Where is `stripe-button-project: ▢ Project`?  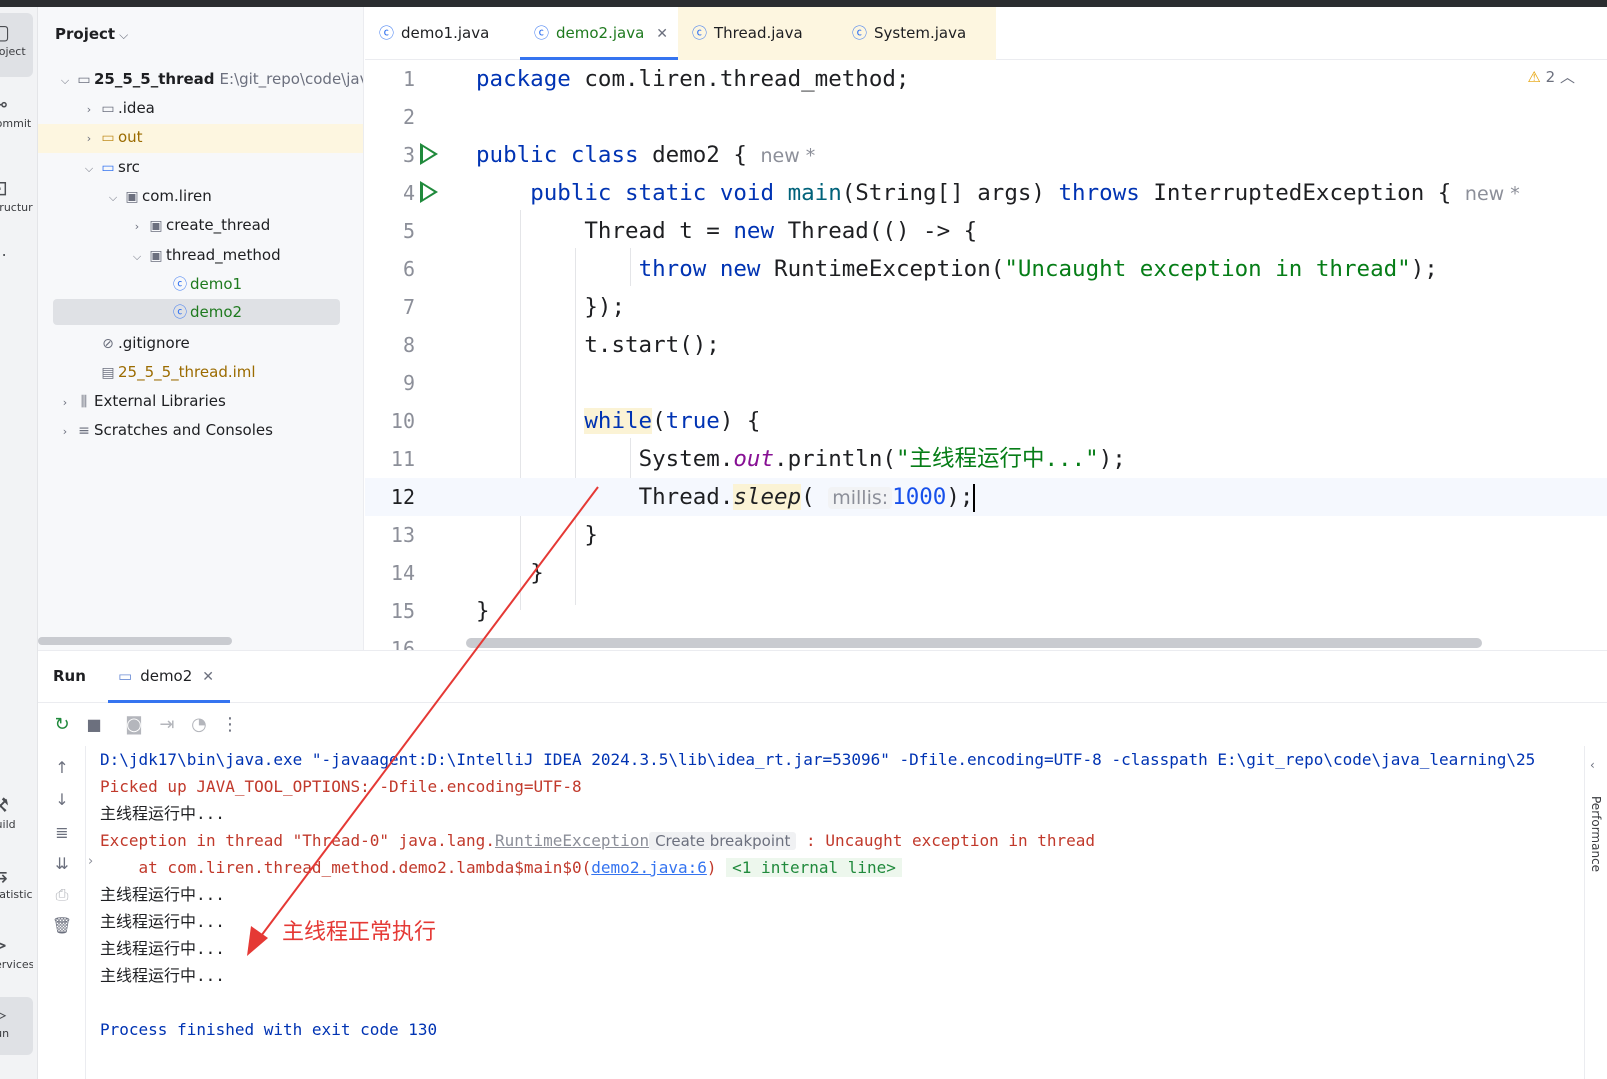 stripe-button-project: ▢ Project is located at coordinates (16, 45).